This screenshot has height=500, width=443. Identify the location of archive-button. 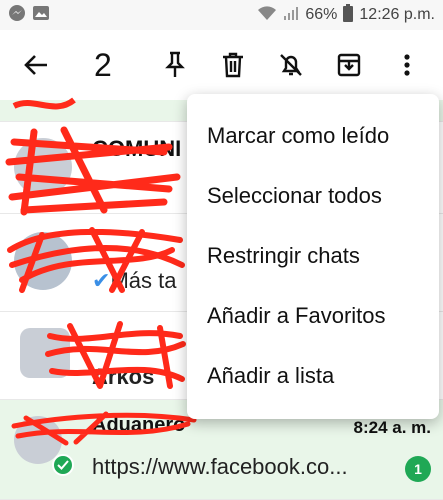
(349, 65).